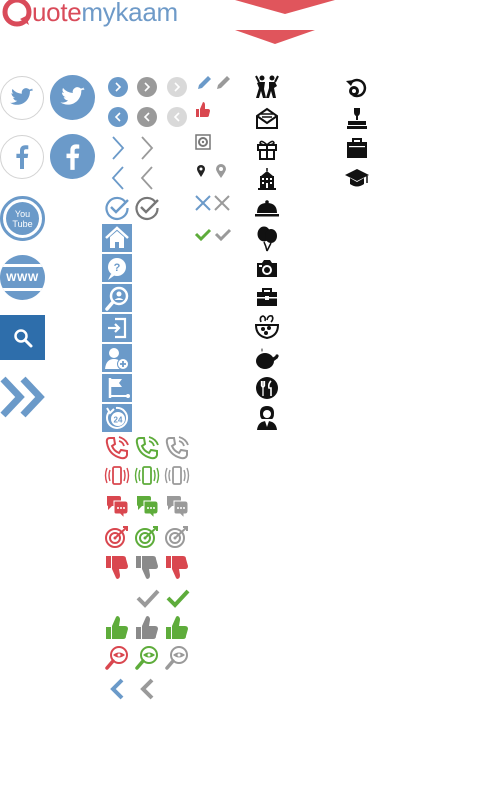 The height and width of the screenshot is (800, 500). I want to click on target-red-icon, so click(117, 537).